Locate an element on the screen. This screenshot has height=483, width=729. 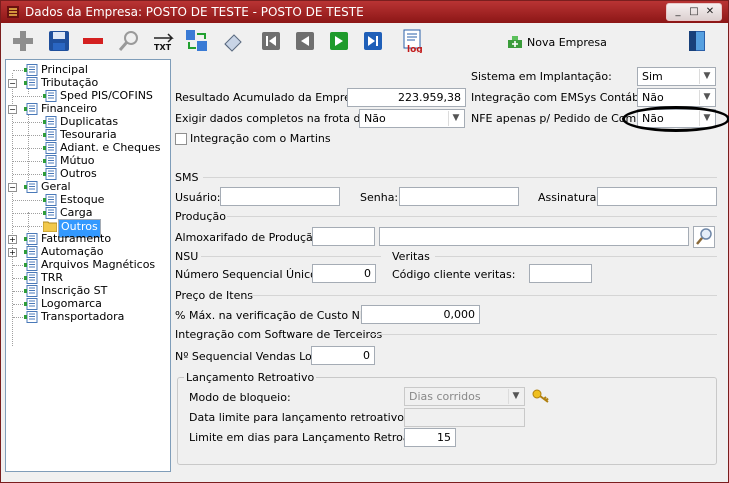
integracao-emsys-select: Não ▼ is located at coordinates (676, 97).